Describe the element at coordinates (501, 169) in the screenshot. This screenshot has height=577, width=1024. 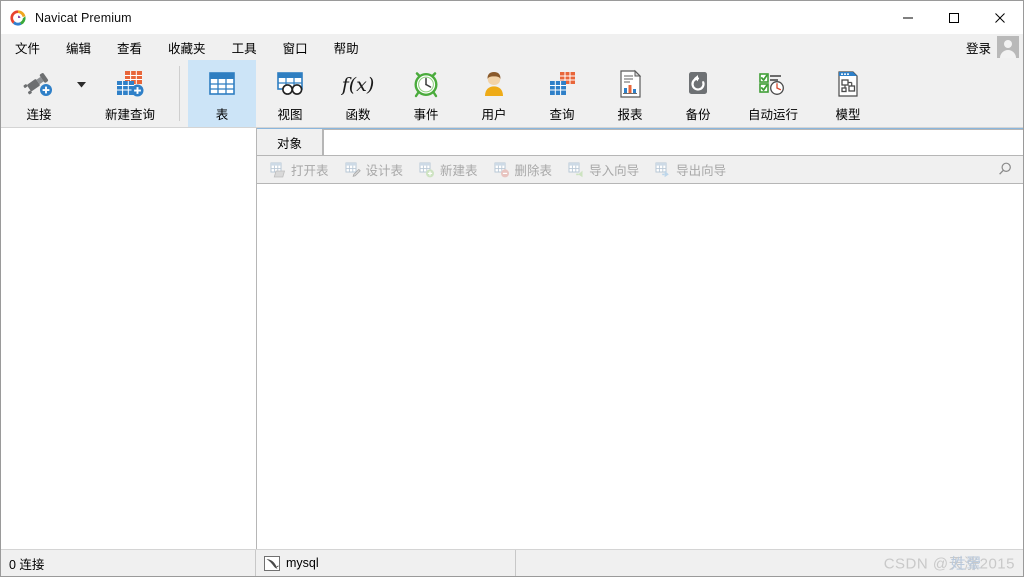
I see `delete-table-icon` at that location.